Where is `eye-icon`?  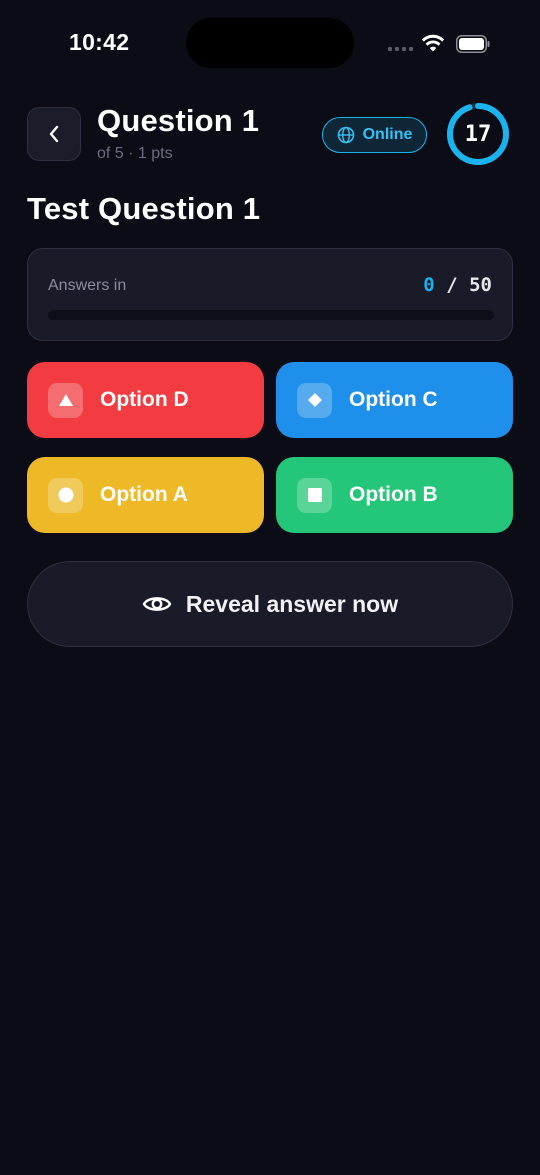
eye-icon is located at coordinates (157, 604).